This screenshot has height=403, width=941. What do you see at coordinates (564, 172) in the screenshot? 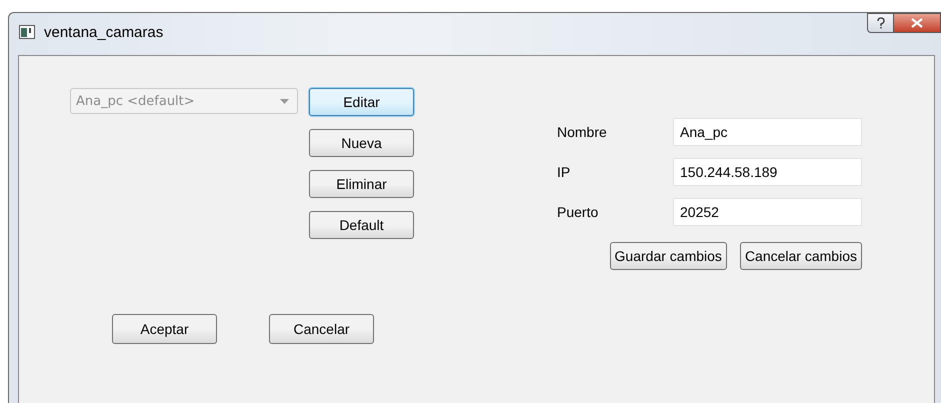
I see `field-label: IP` at bounding box center [564, 172].